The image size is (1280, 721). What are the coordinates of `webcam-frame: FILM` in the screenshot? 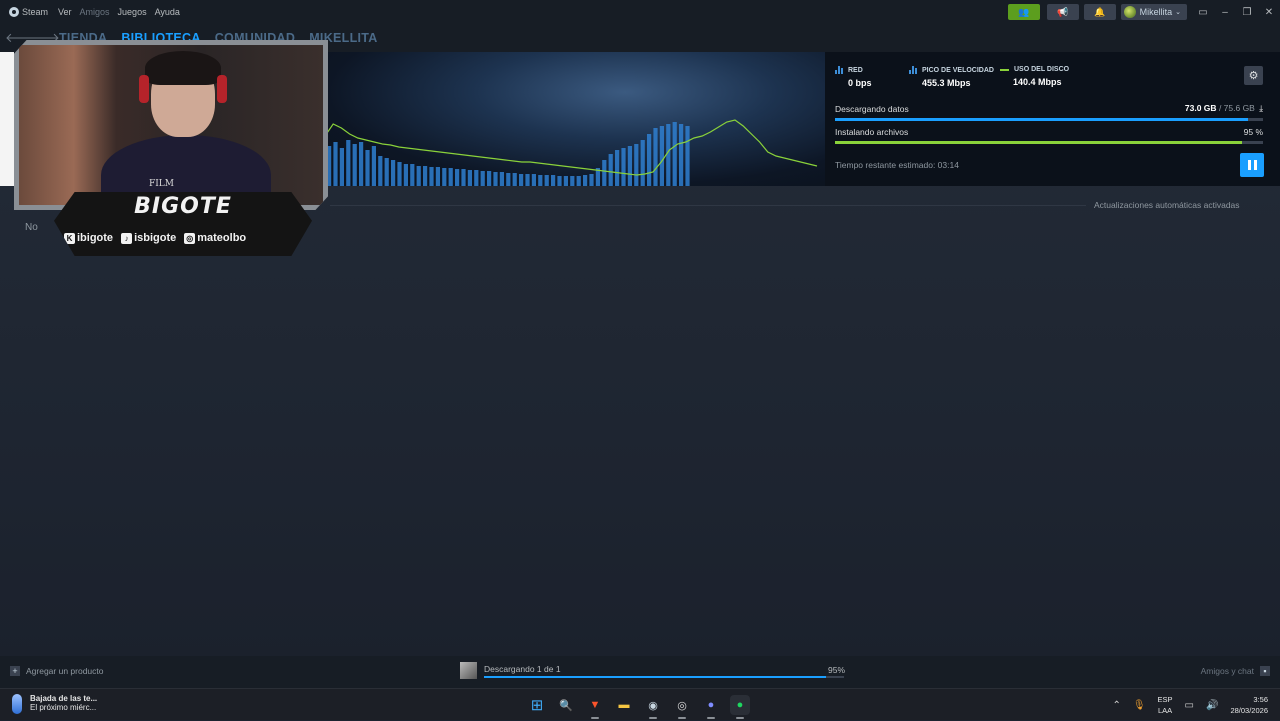 It's located at (171, 125).